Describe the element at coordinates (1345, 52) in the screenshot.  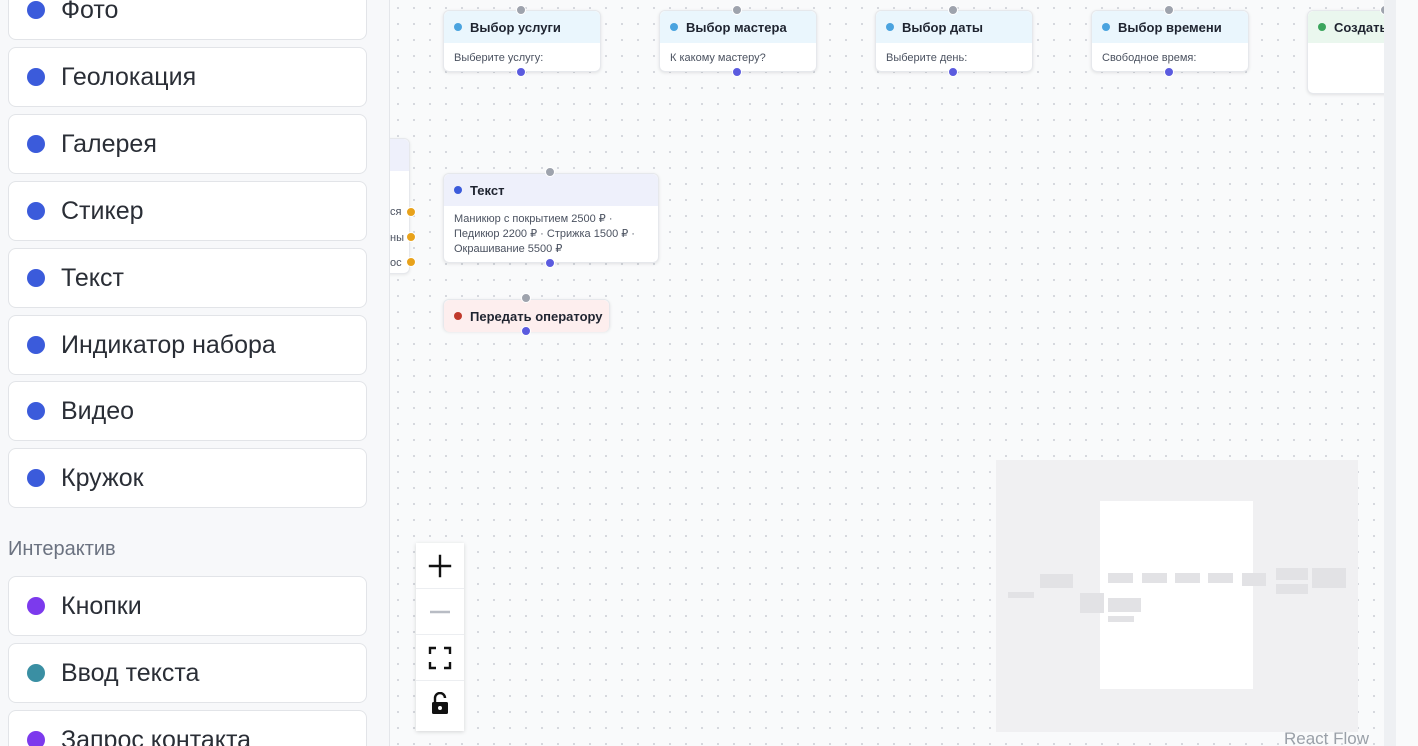
I see `flow-node-create: Создать` at that location.